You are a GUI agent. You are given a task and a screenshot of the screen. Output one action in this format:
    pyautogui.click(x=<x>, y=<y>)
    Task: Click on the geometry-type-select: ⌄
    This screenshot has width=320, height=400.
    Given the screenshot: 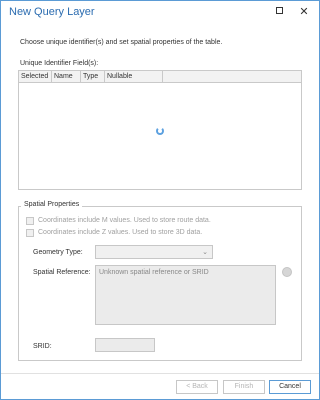 What is the action you would take?
    pyautogui.click(x=154, y=252)
    